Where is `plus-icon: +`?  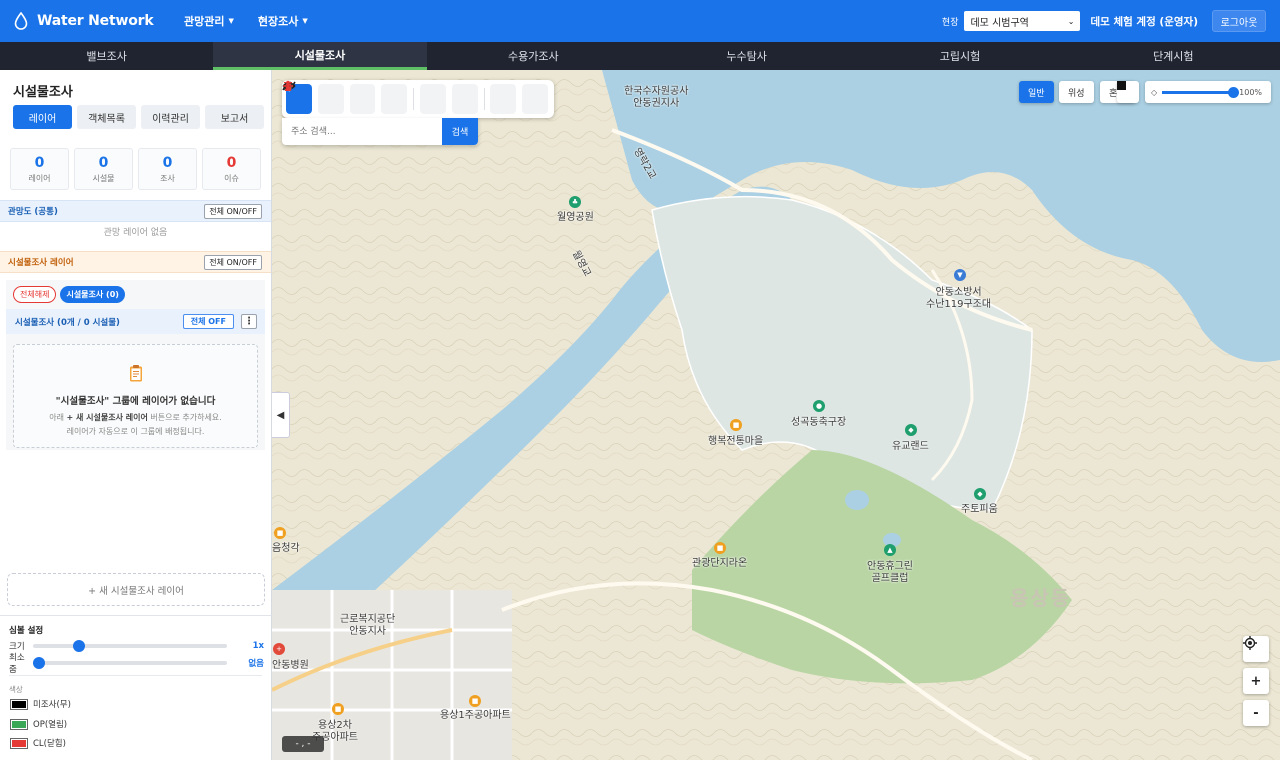 plus-icon: + is located at coordinates (1256, 681).